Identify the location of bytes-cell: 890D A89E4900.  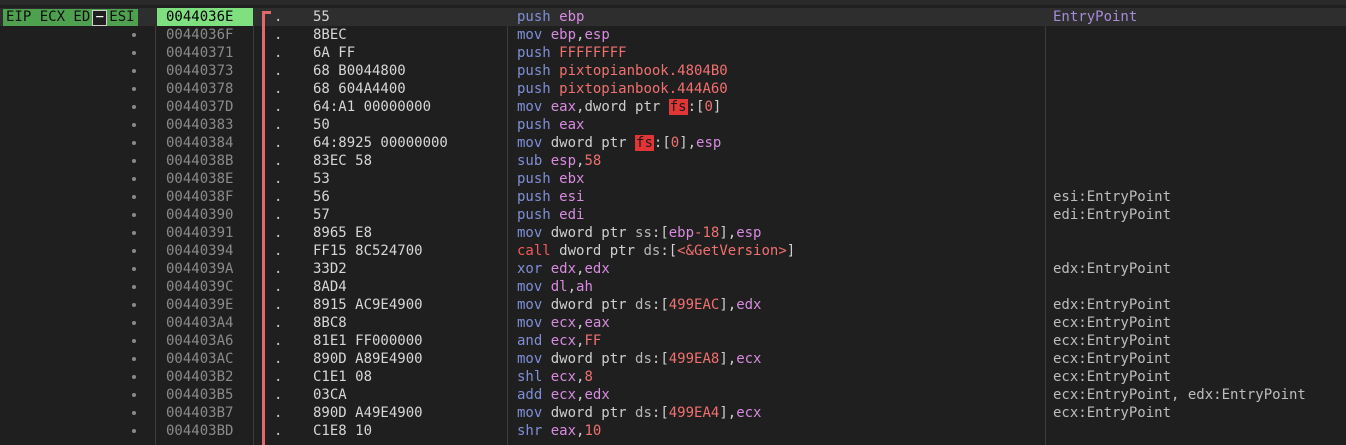
(408, 359).